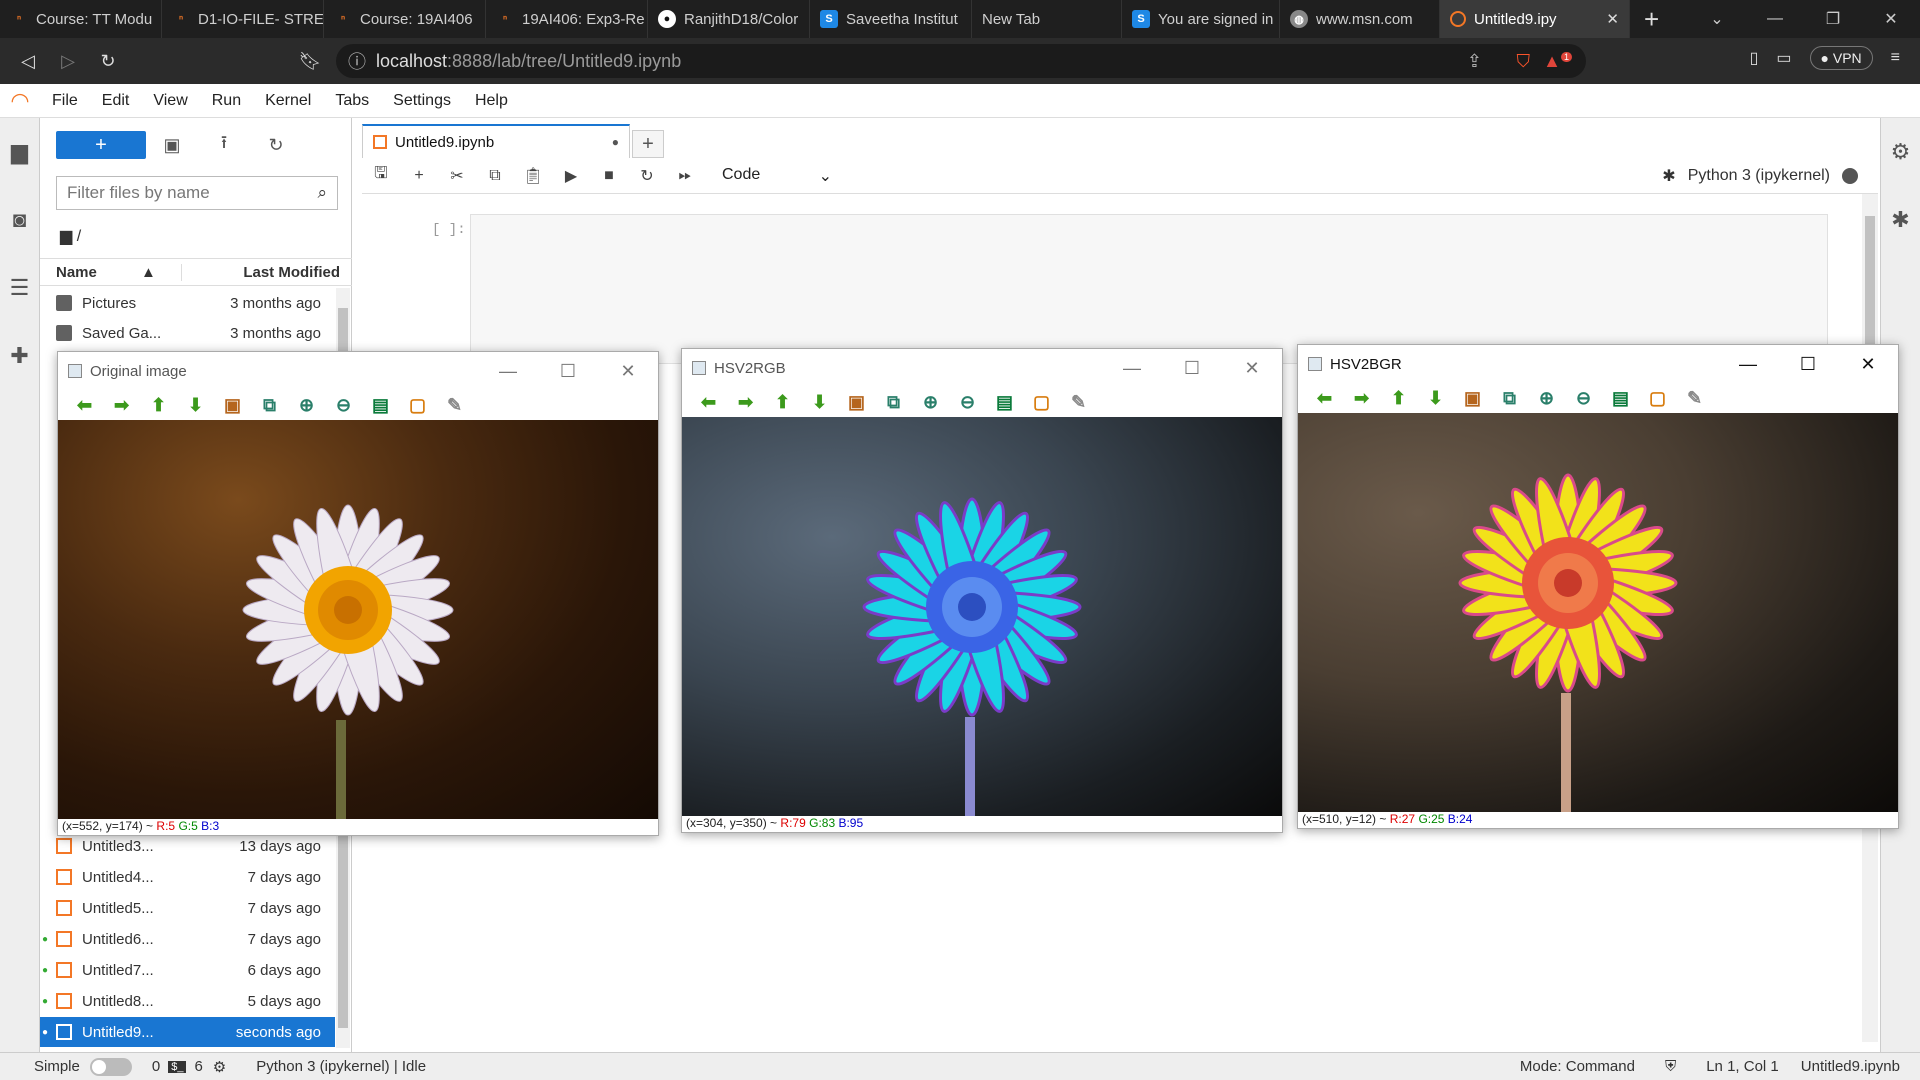  Describe the element at coordinates (19, 288) in the screenshot. I see `table-of-contents-icon: ☰` at that location.